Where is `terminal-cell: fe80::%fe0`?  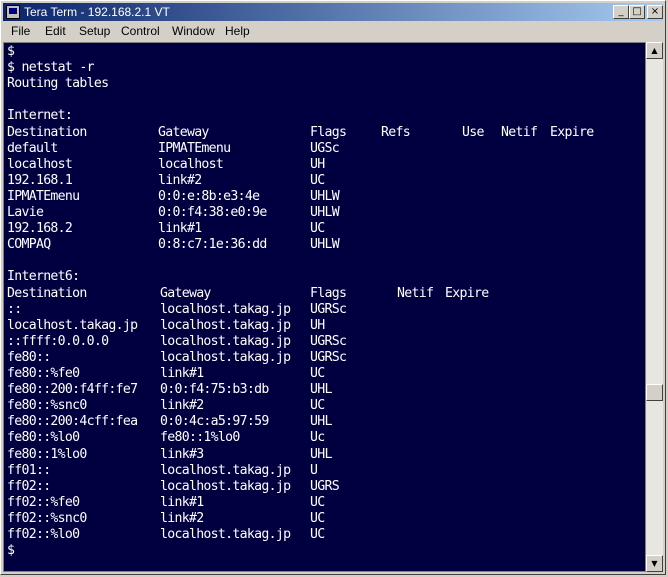 terminal-cell: fe80::%fe0 is located at coordinates (43, 373).